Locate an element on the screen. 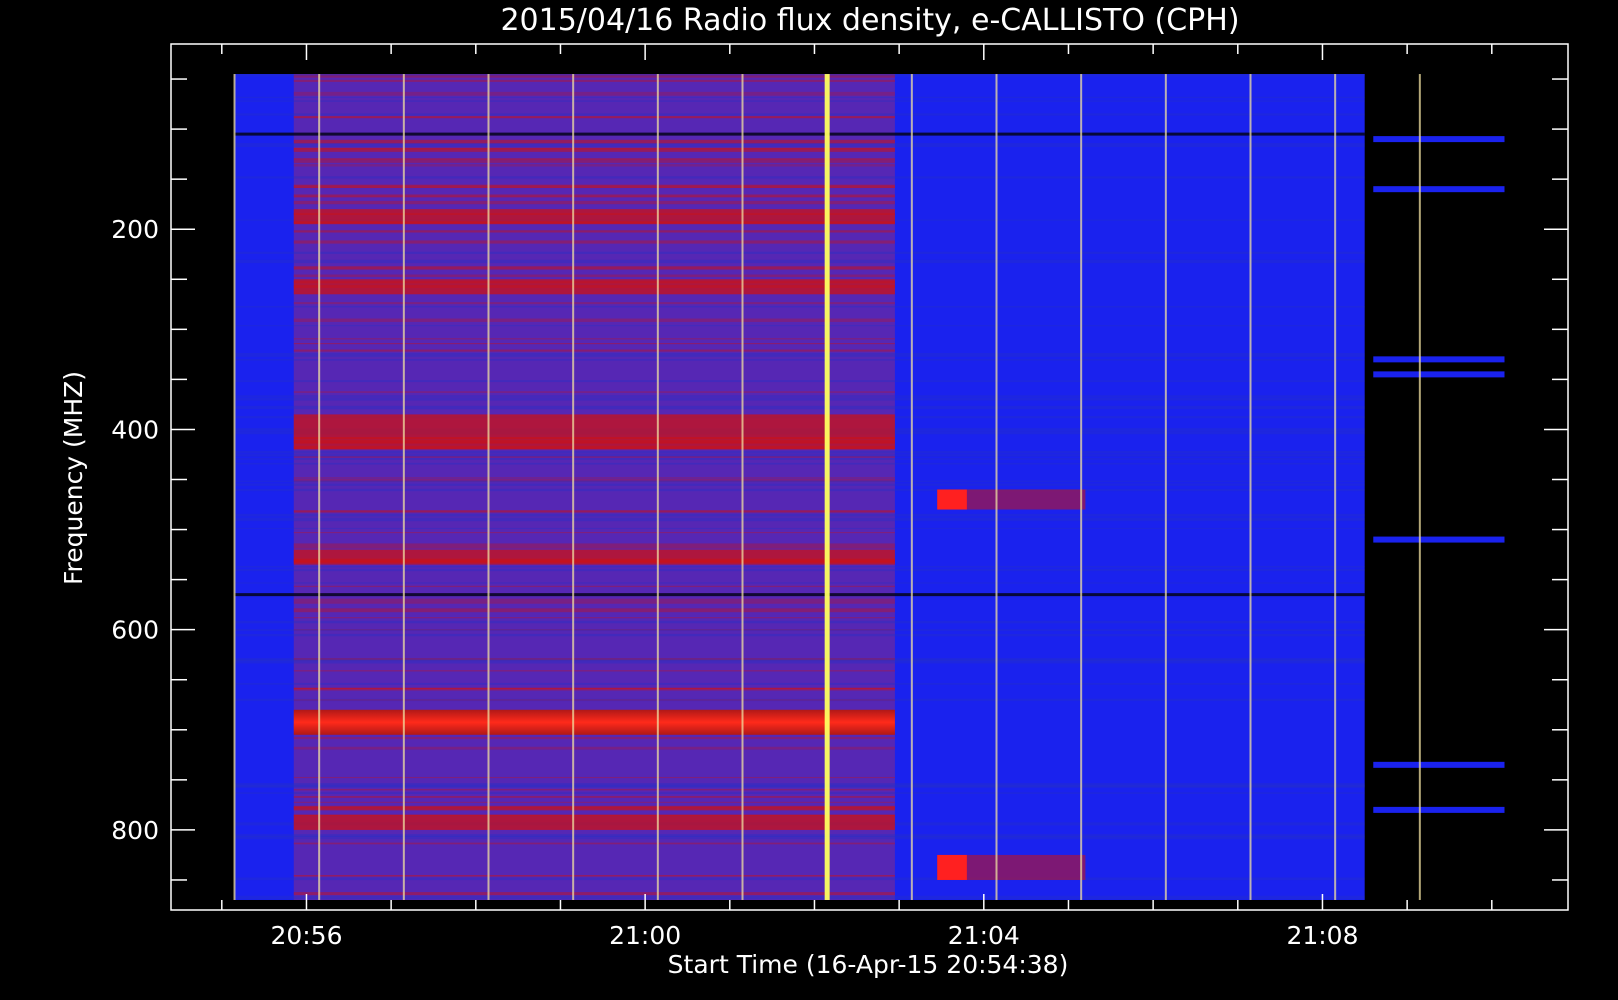 The height and width of the screenshot is (1000, 1618). y-tick-label: 600 is located at coordinates (135, 630).